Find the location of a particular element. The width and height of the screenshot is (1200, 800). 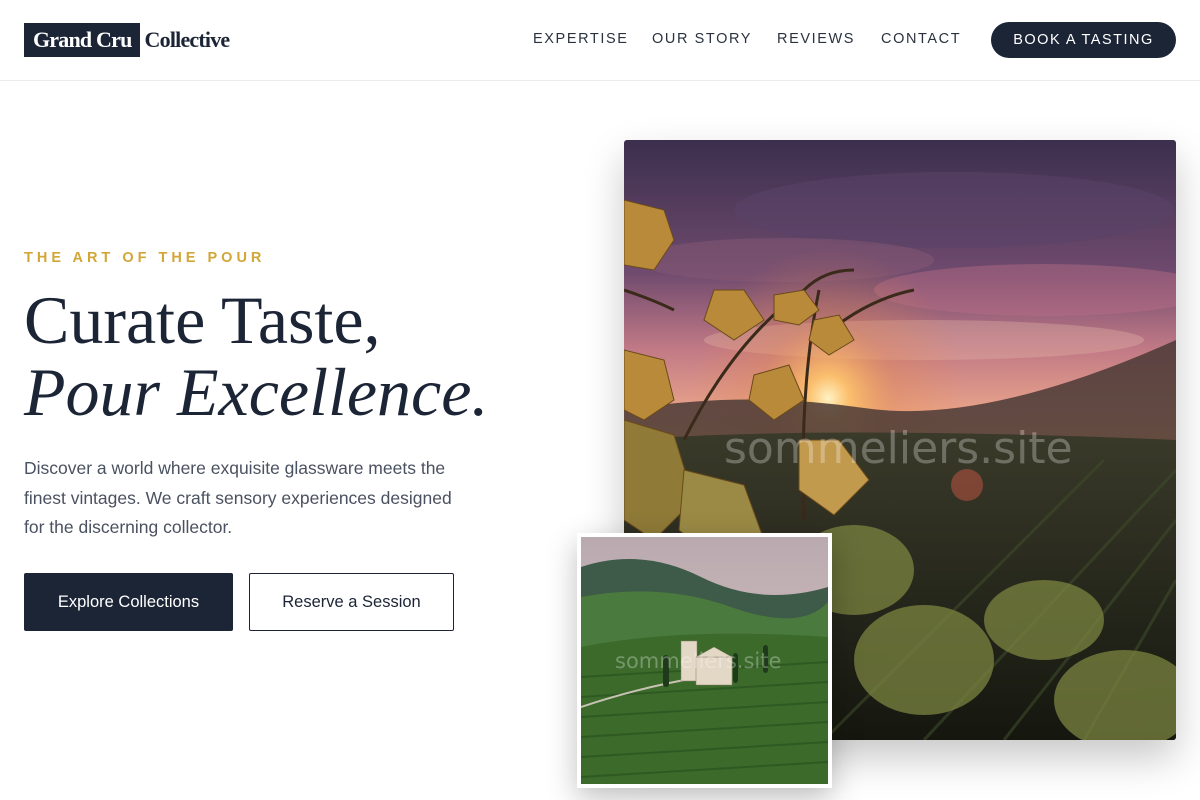

brand-logo: Grand Cru Collective is located at coordinates (127, 40).